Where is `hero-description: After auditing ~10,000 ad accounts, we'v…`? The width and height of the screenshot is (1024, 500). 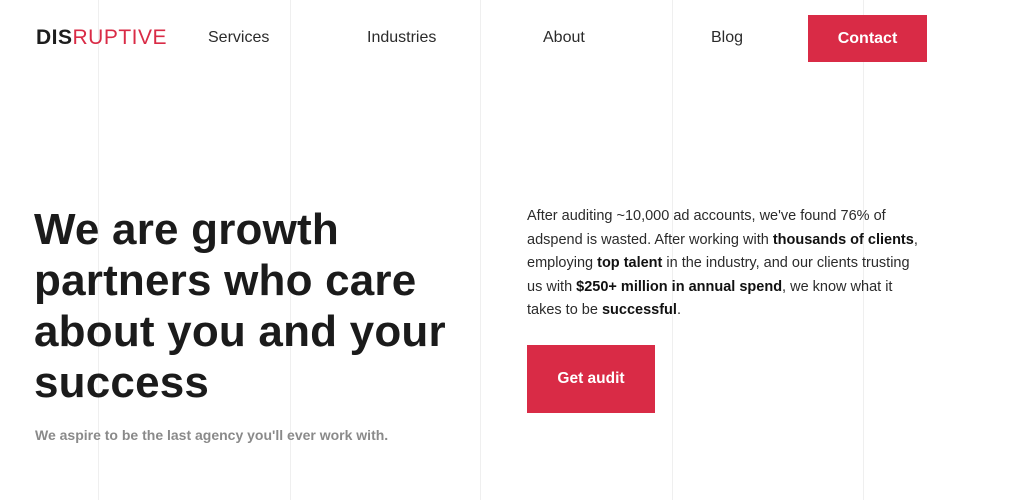 hero-description: After auditing ~10,000 ad accounts, we'v… is located at coordinates (723, 264).